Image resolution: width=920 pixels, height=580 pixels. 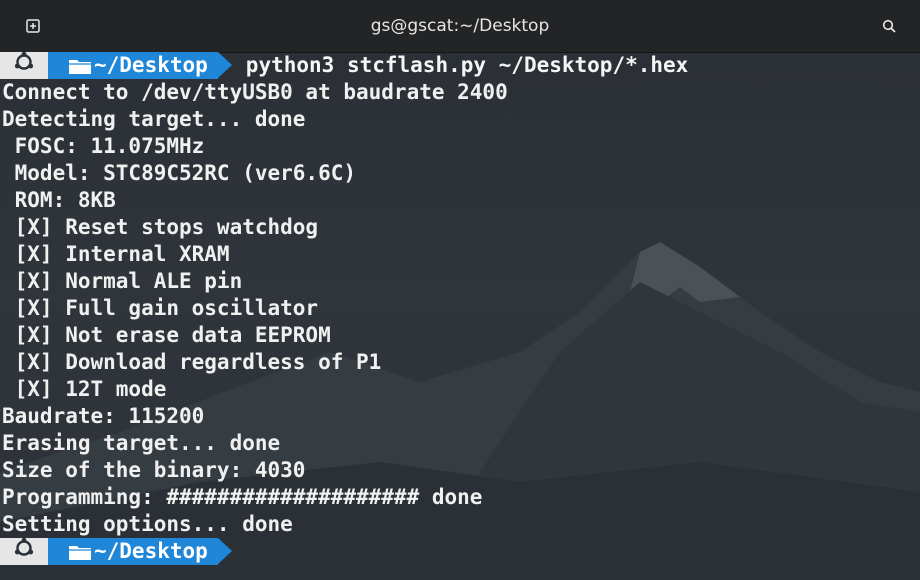 I want to click on output-line: Size of the binary: 4030, so click(x=154, y=470).